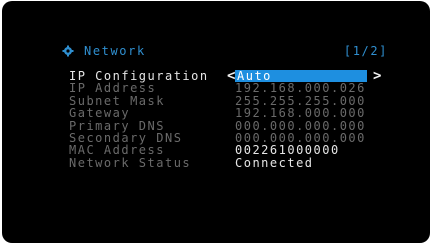  Describe the element at coordinates (234, 88) in the screenshot. I see `row-ip-address: IP Address 192.168.000.026` at that location.